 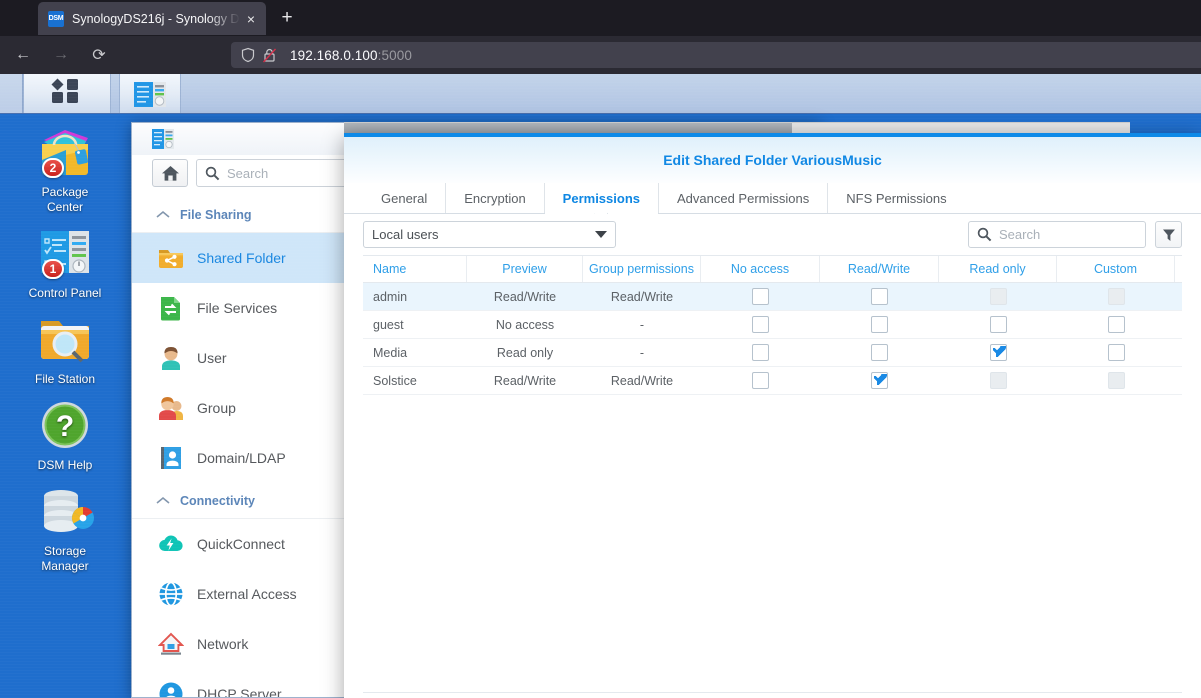 I want to click on table-row: Solstice Read/Write Read/Write, so click(x=772, y=381).